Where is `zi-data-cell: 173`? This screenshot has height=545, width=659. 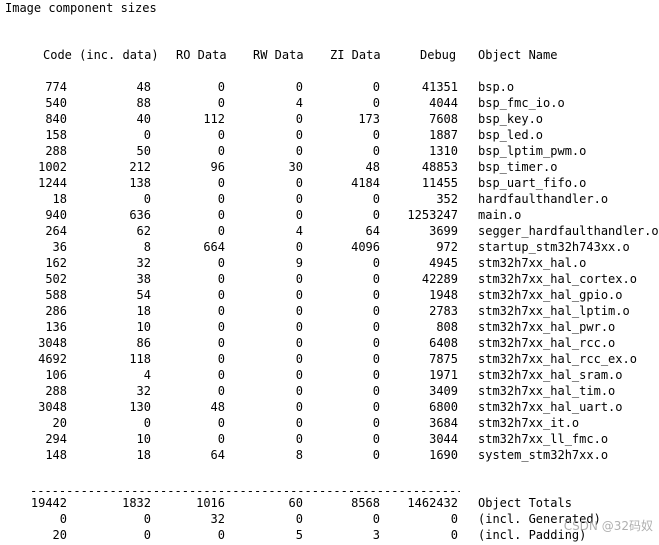
zi-data-cell: 173 is located at coordinates (369, 119).